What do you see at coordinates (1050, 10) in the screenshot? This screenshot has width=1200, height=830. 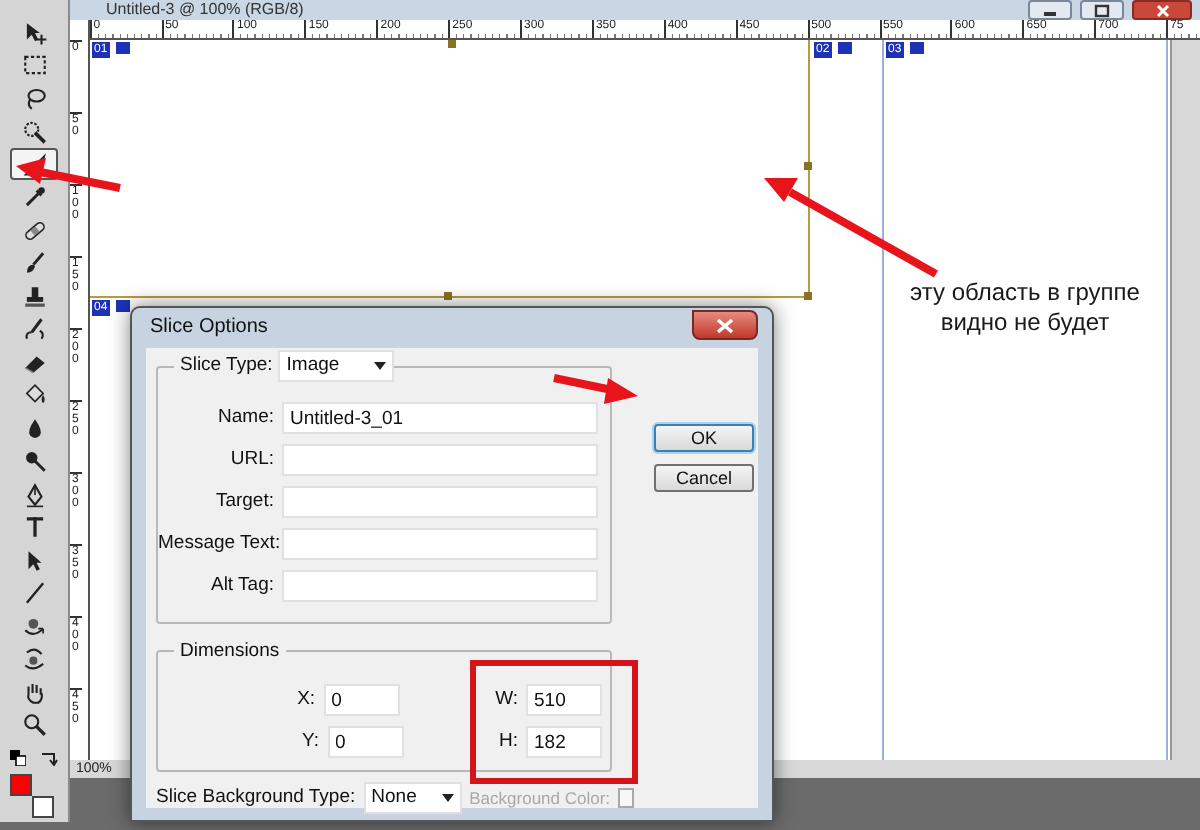 I see `minimize-button` at bounding box center [1050, 10].